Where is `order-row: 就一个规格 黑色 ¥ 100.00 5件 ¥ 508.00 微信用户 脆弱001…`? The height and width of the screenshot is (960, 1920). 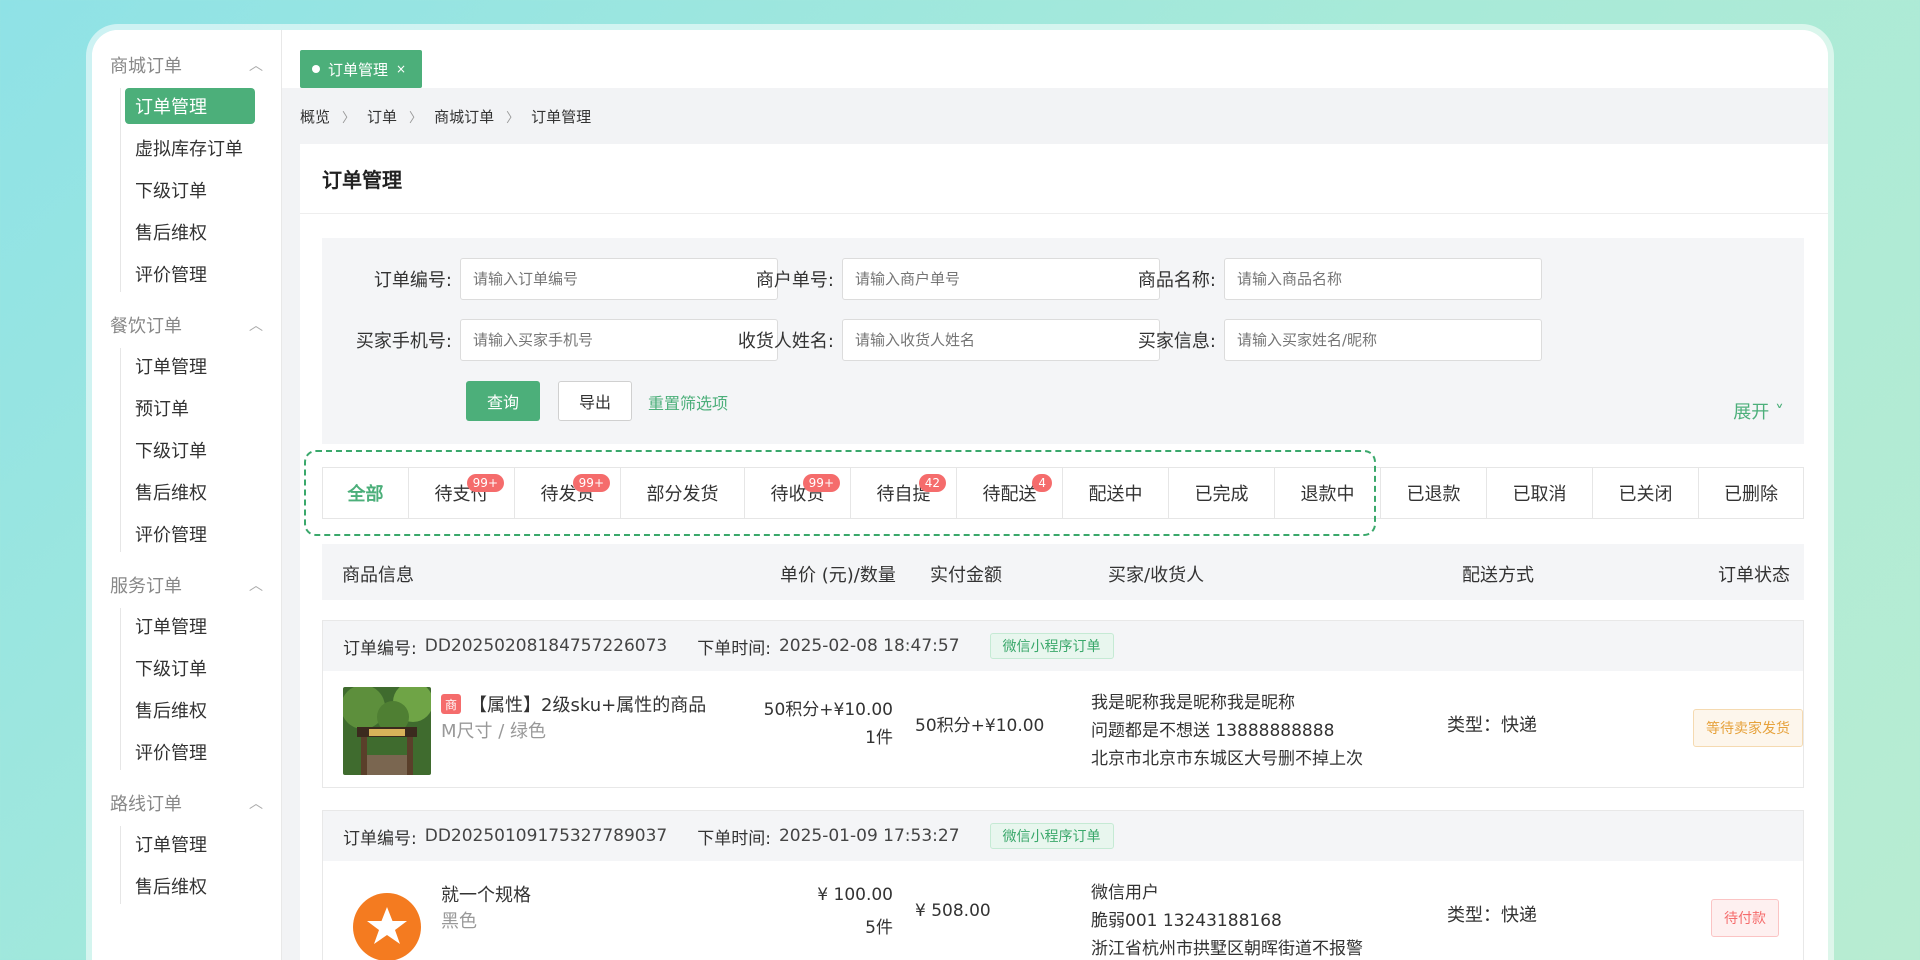 order-row: 就一个规格 黑色 ¥ 100.00 5件 ¥ 508.00 微信用户 脆弱001… is located at coordinates (1063, 910).